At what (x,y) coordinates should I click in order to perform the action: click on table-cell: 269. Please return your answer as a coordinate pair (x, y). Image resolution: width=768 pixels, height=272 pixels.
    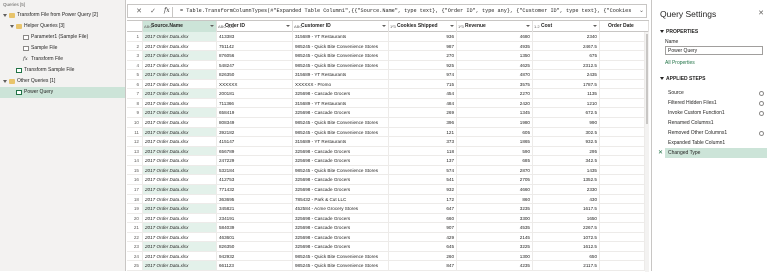
    Looking at the image, I should click on (423, 113).